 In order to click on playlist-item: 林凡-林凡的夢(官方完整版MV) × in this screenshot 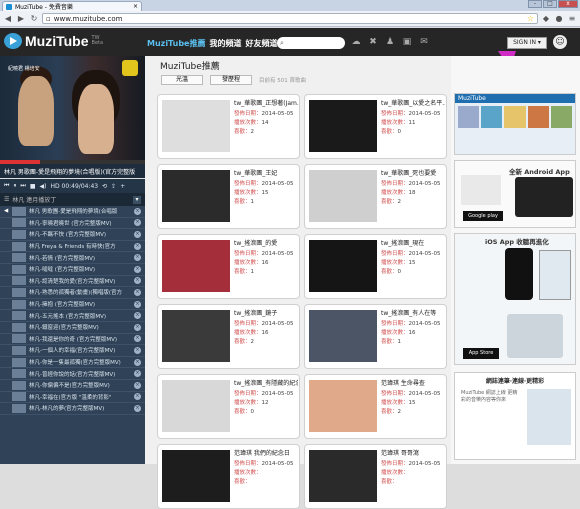, I will do `click(72, 409)`.